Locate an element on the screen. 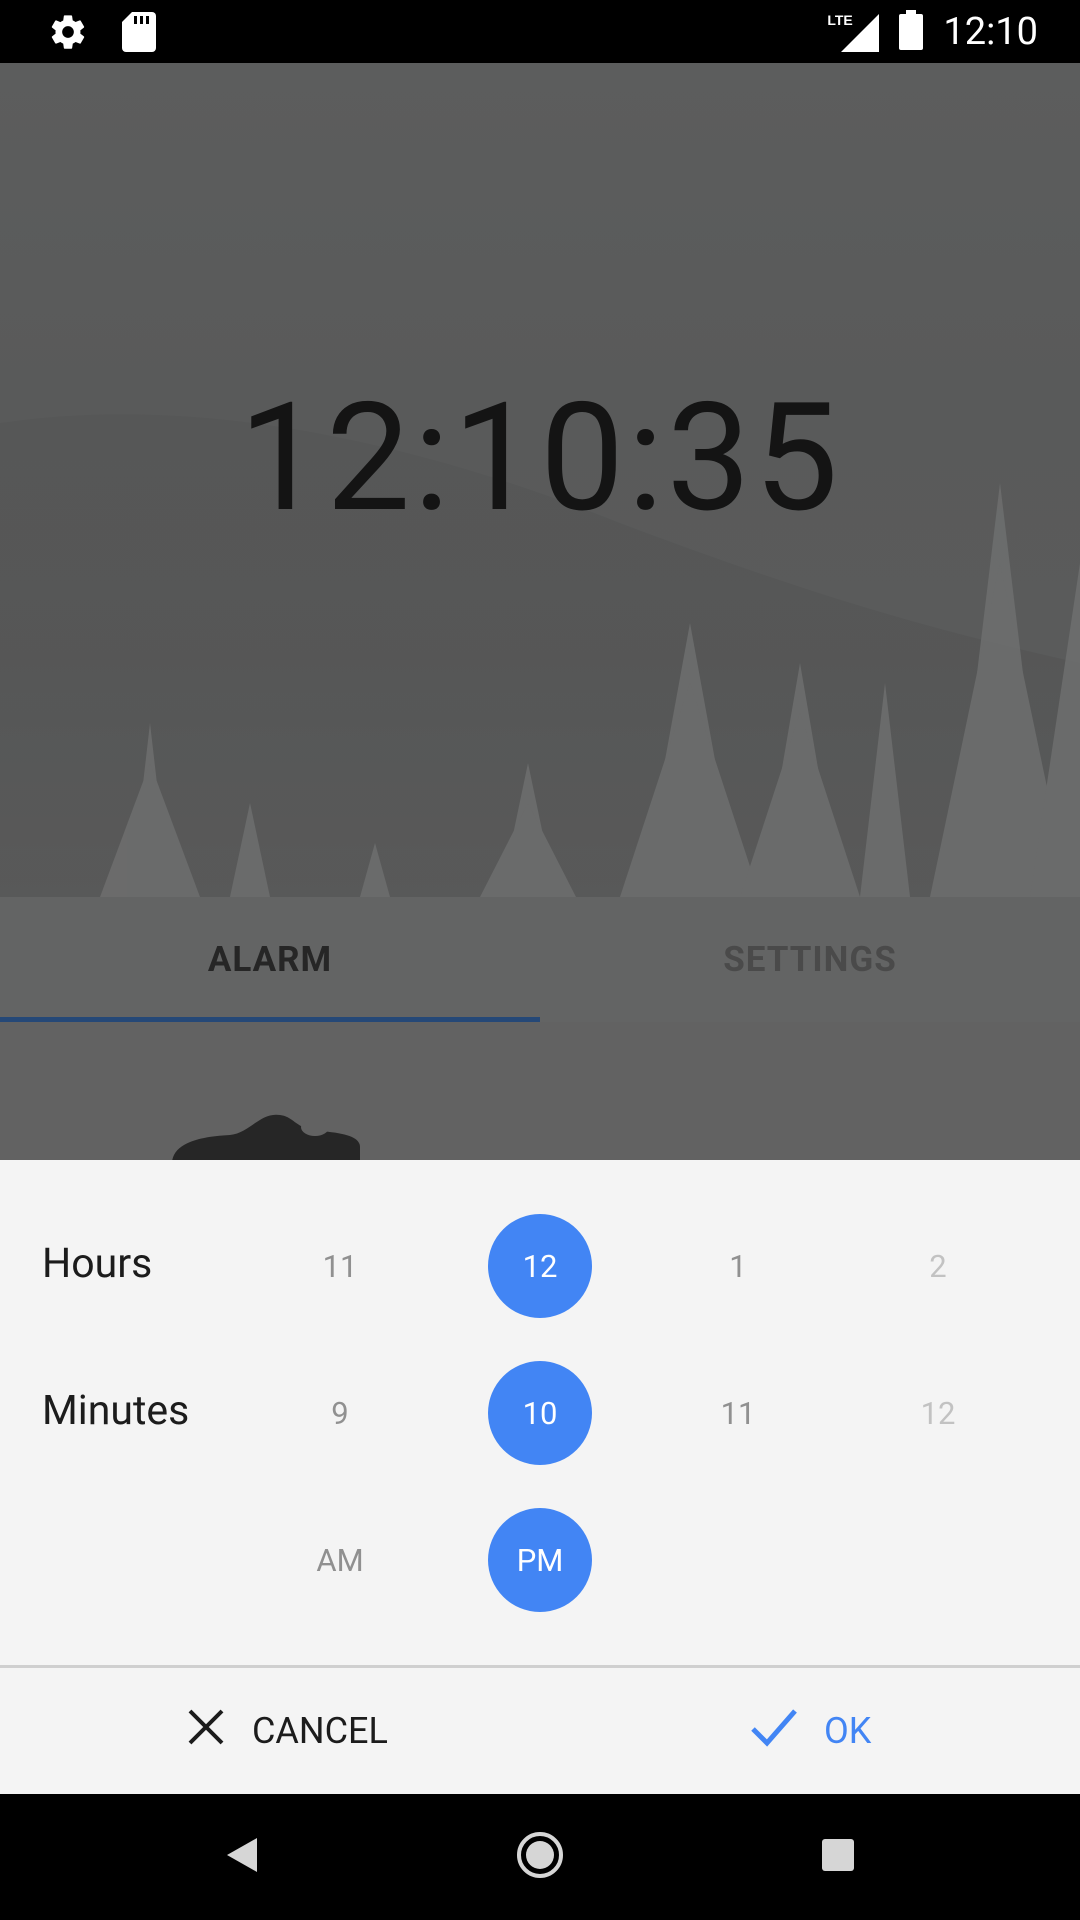 The width and height of the screenshot is (1080, 1920). minute-option: 9 is located at coordinates (340, 1413).